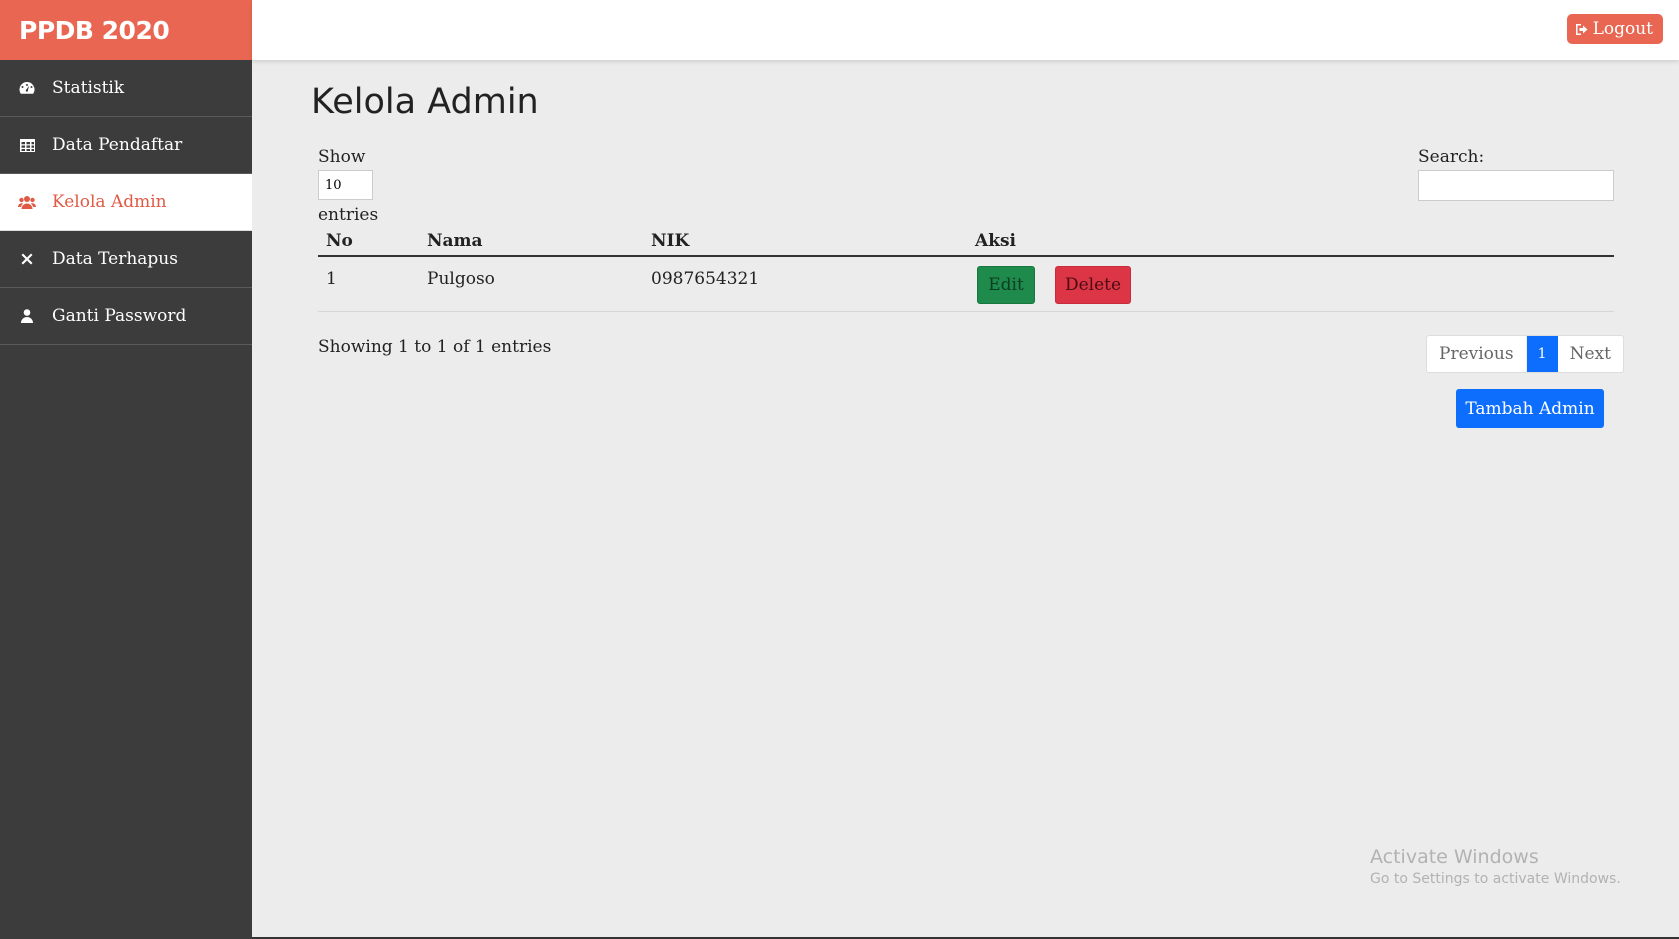 The image size is (1679, 939). Describe the element at coordinates (1451, 157) in the screenshot. I see `search-label: Search:` at that location.